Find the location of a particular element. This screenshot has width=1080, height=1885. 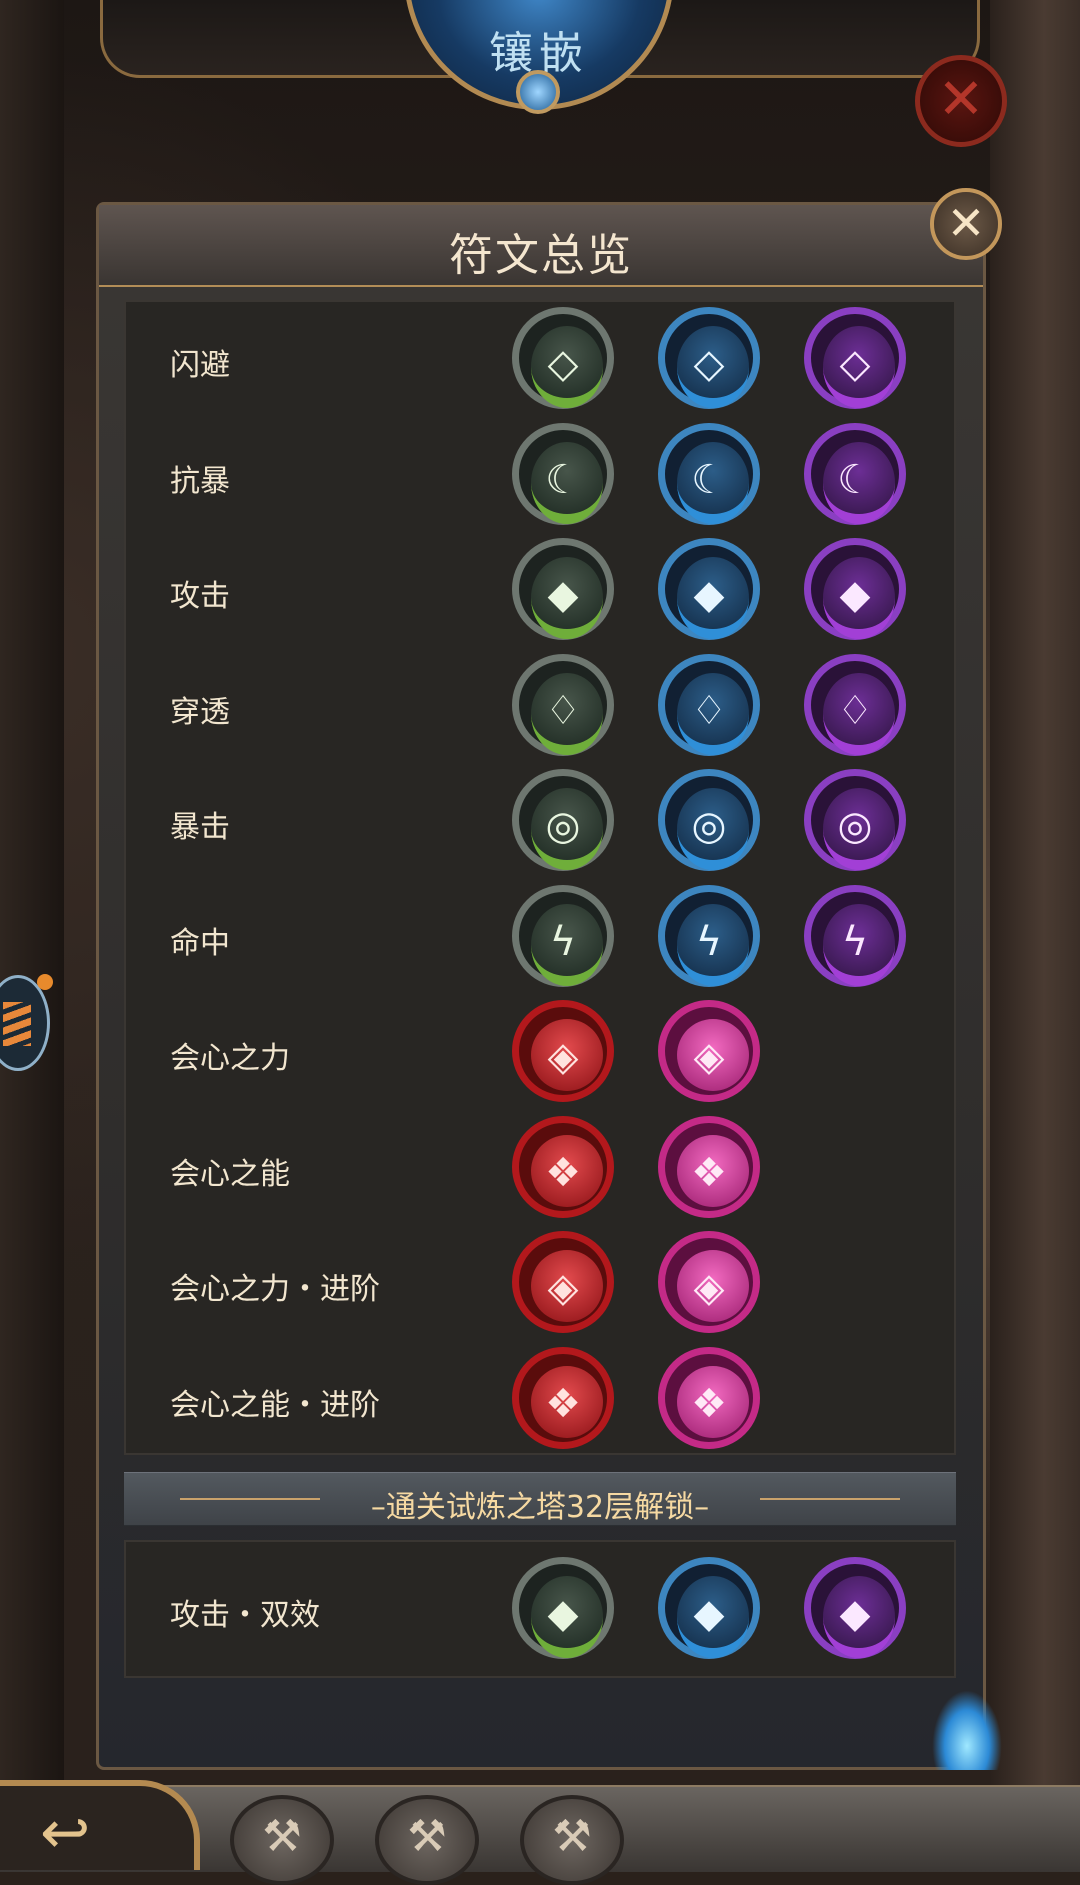

blue-rune-icon: ◆ is located at coordinates (709, 589).